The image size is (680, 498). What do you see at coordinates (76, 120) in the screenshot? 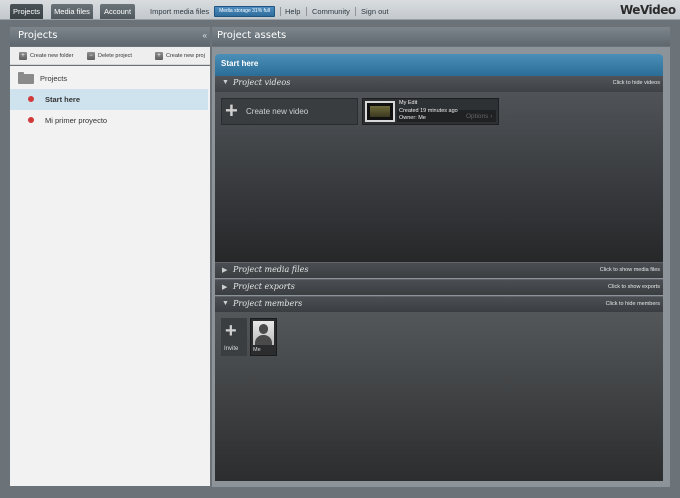
I see `project-item-label: Mi primer proyecto` at bounding box center [76, 120].